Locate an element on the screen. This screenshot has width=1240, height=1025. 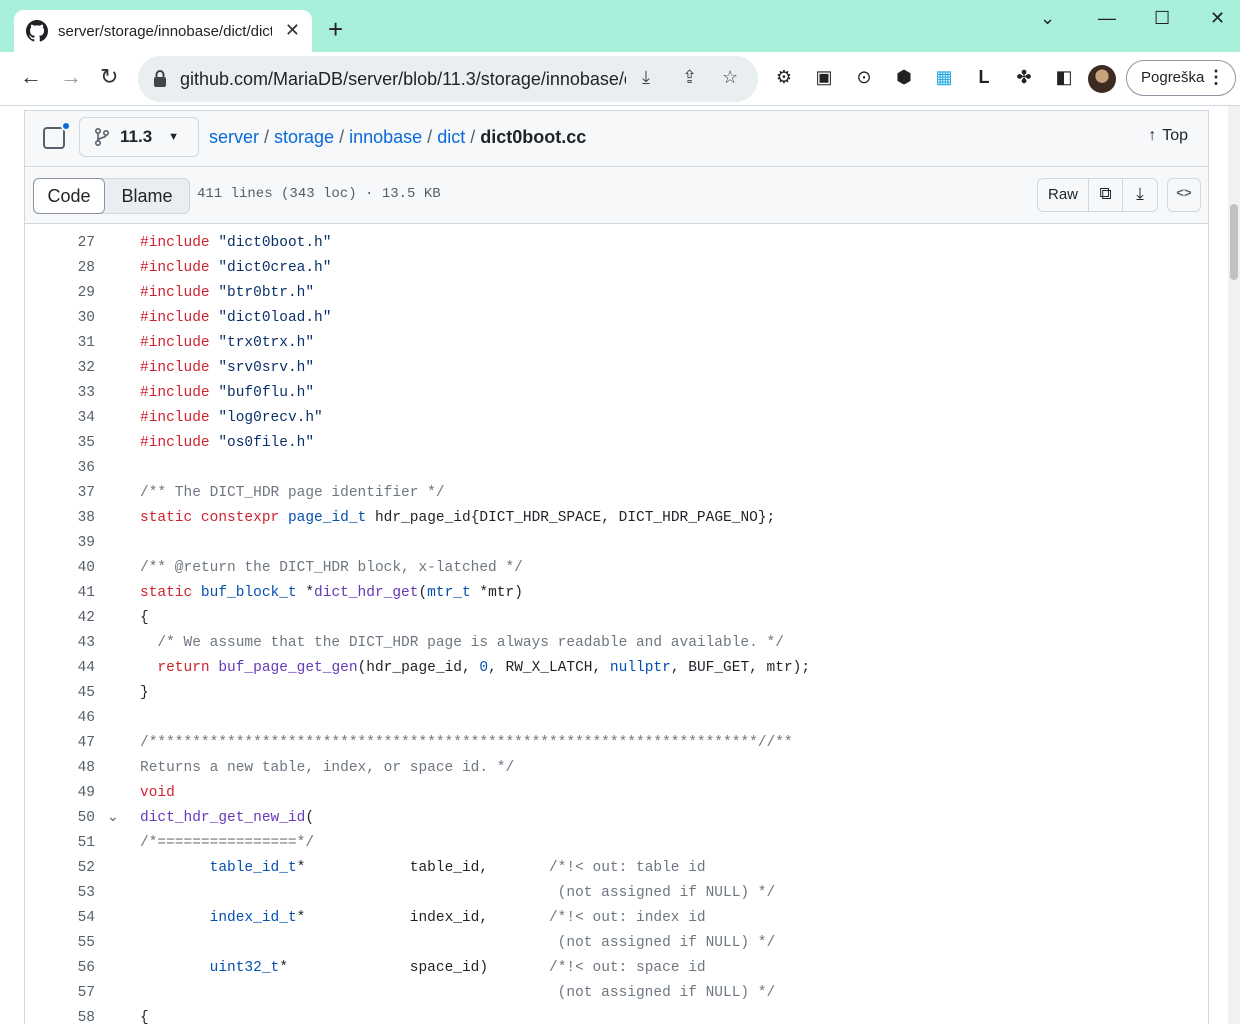
file-tree-toggle-icon is located at coordinates (57, 135).